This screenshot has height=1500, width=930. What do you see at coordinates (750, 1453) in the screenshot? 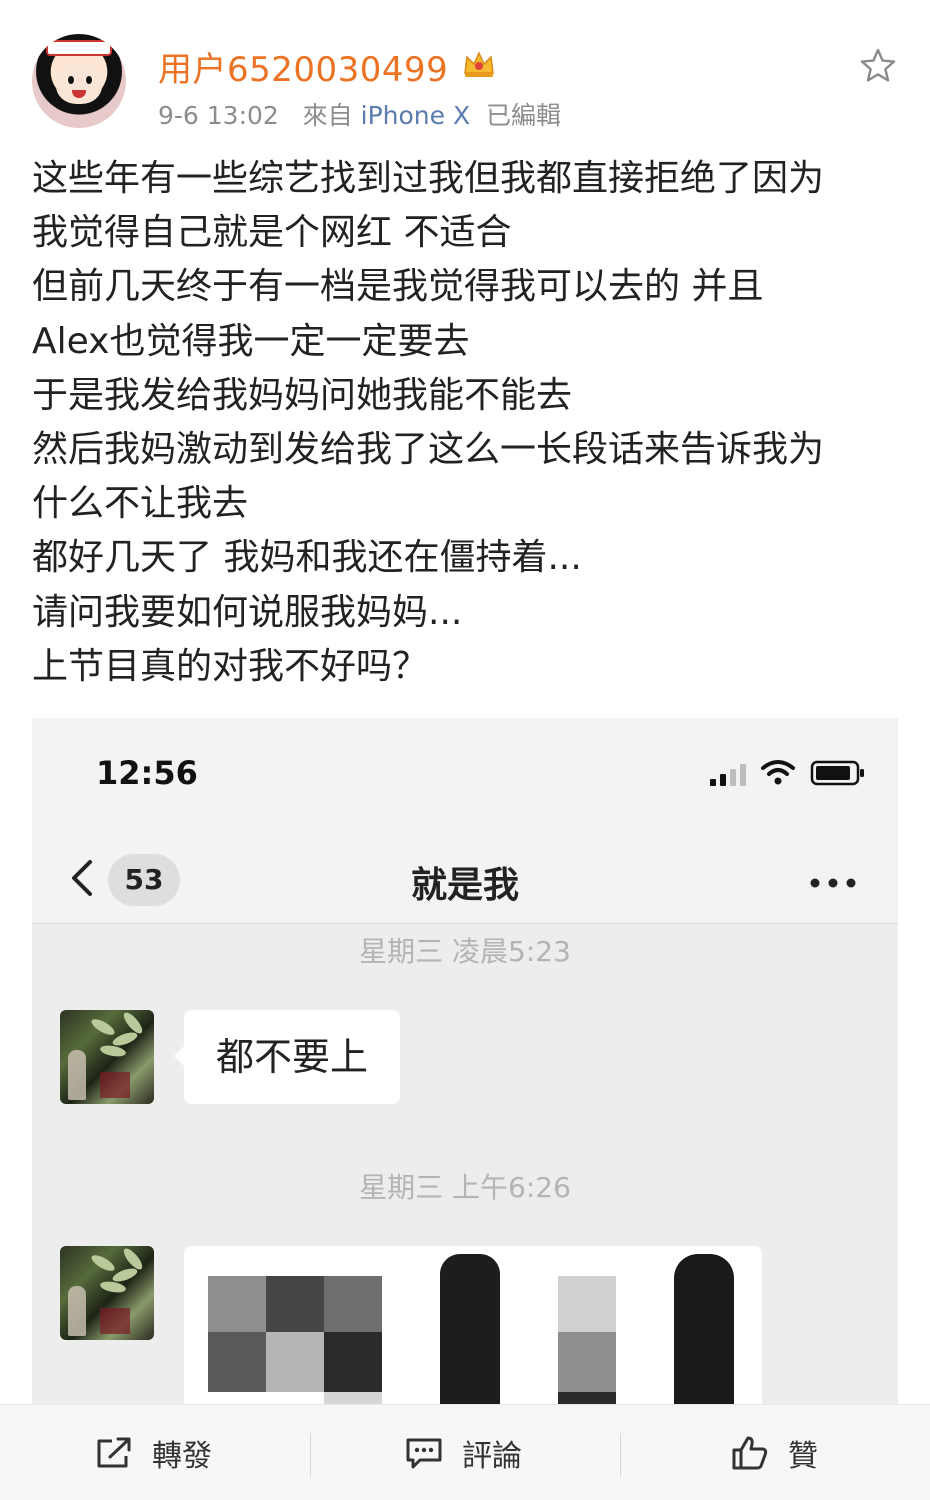
I see `thumbs-up-icon` at bounding box center [750, 1453].